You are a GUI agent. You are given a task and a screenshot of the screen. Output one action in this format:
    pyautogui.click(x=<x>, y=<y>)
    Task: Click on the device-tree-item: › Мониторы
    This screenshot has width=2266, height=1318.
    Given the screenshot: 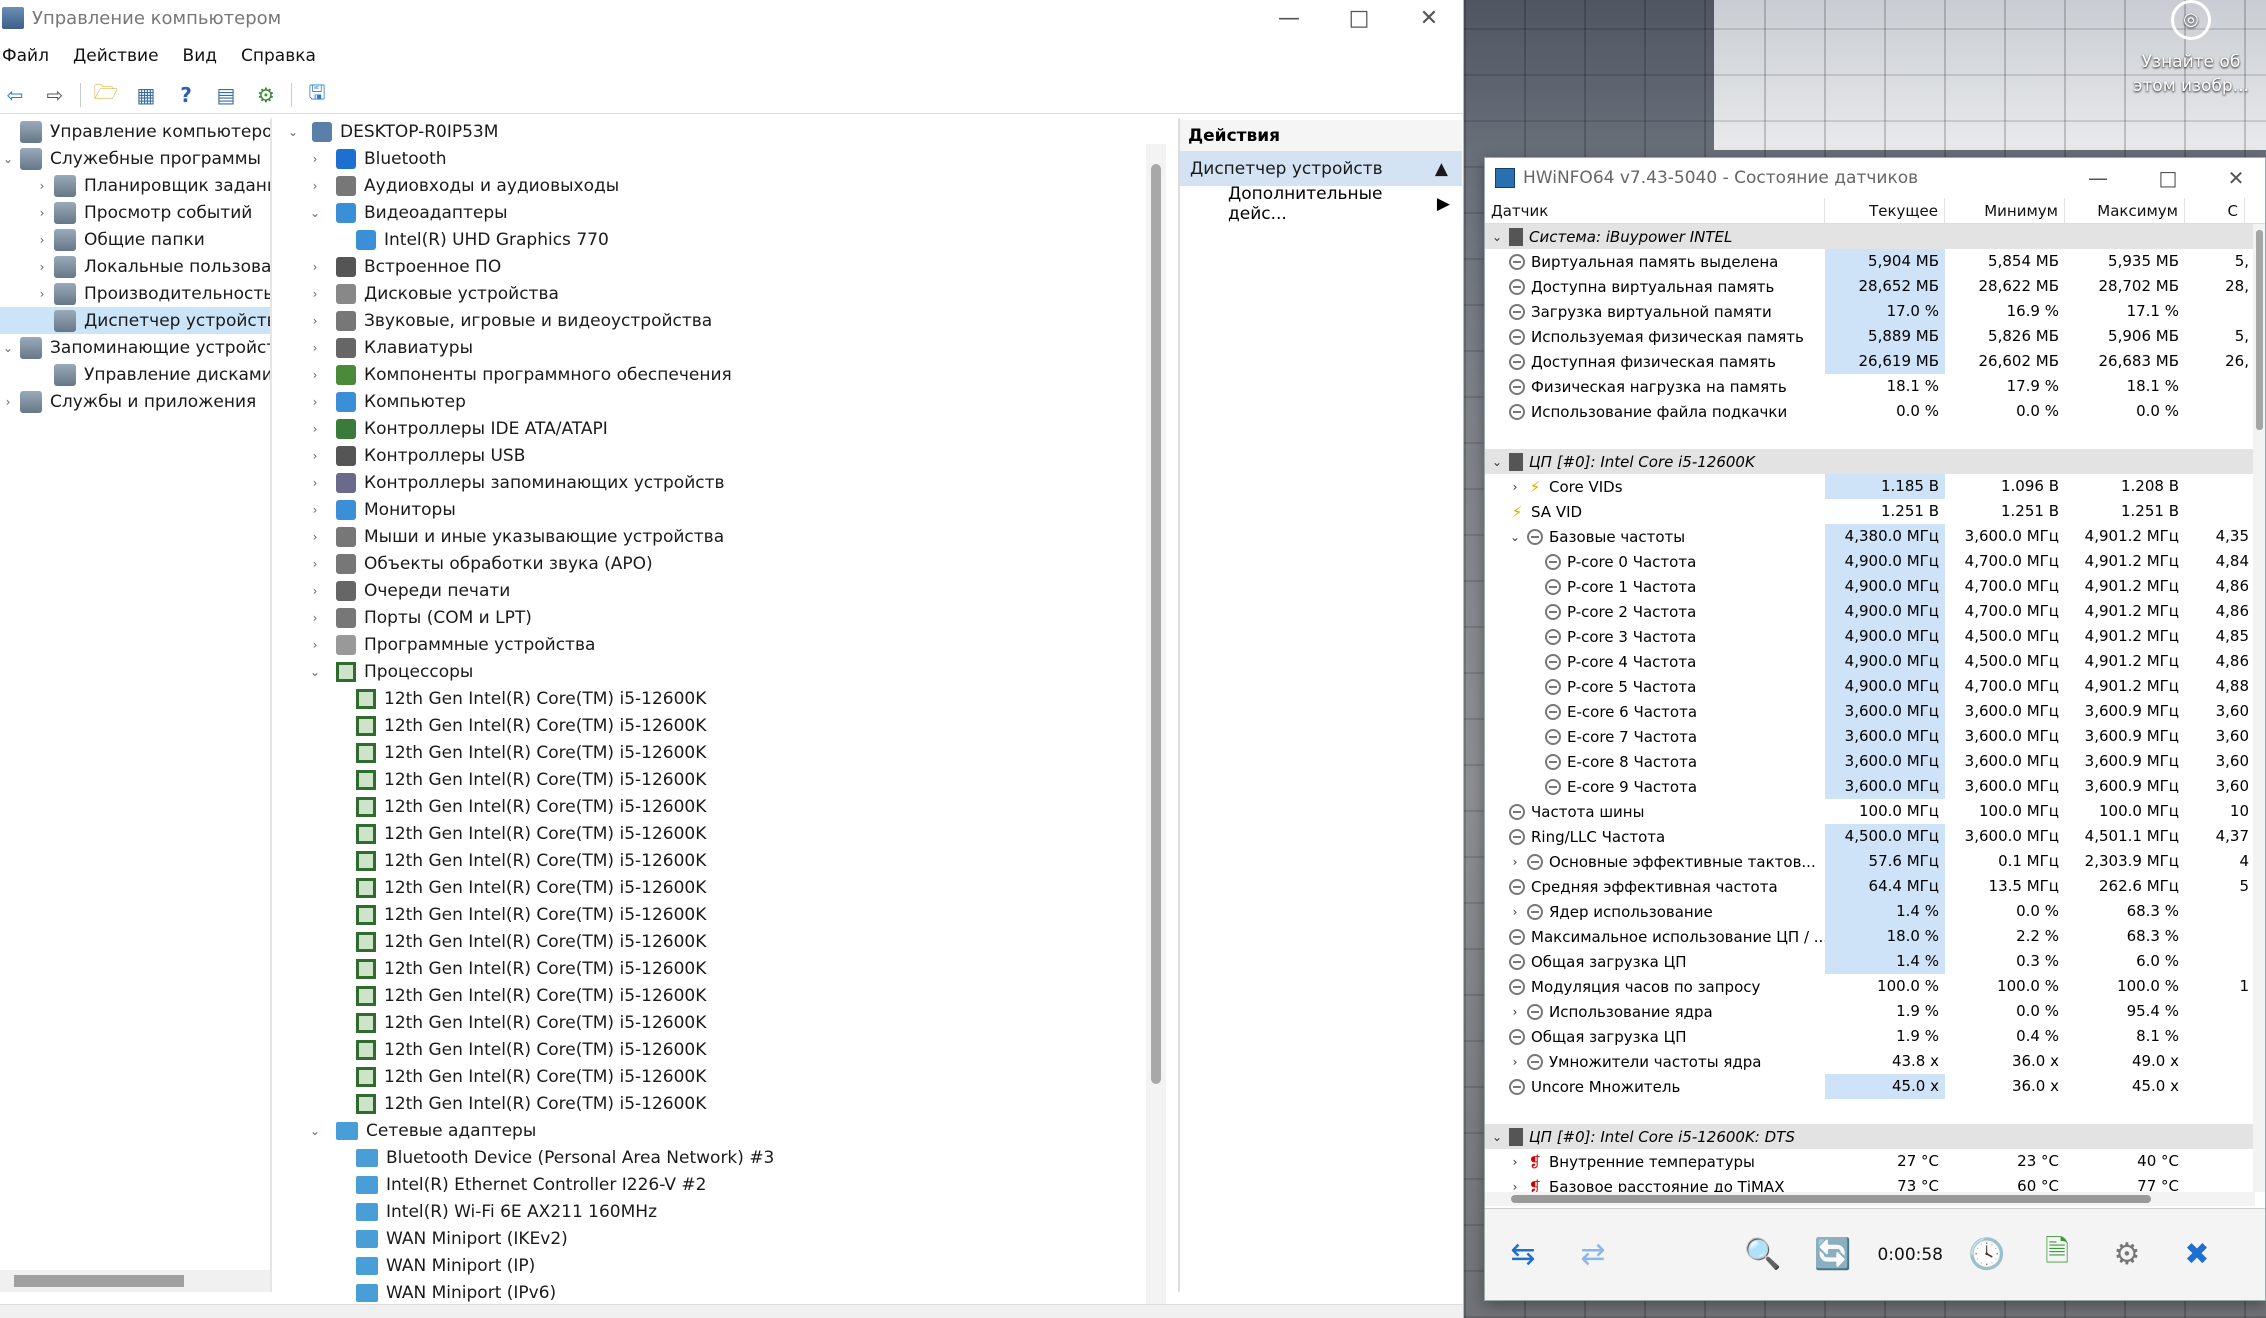 What is the action you would take?
    pyautogui.click(x=723, y=509)
    